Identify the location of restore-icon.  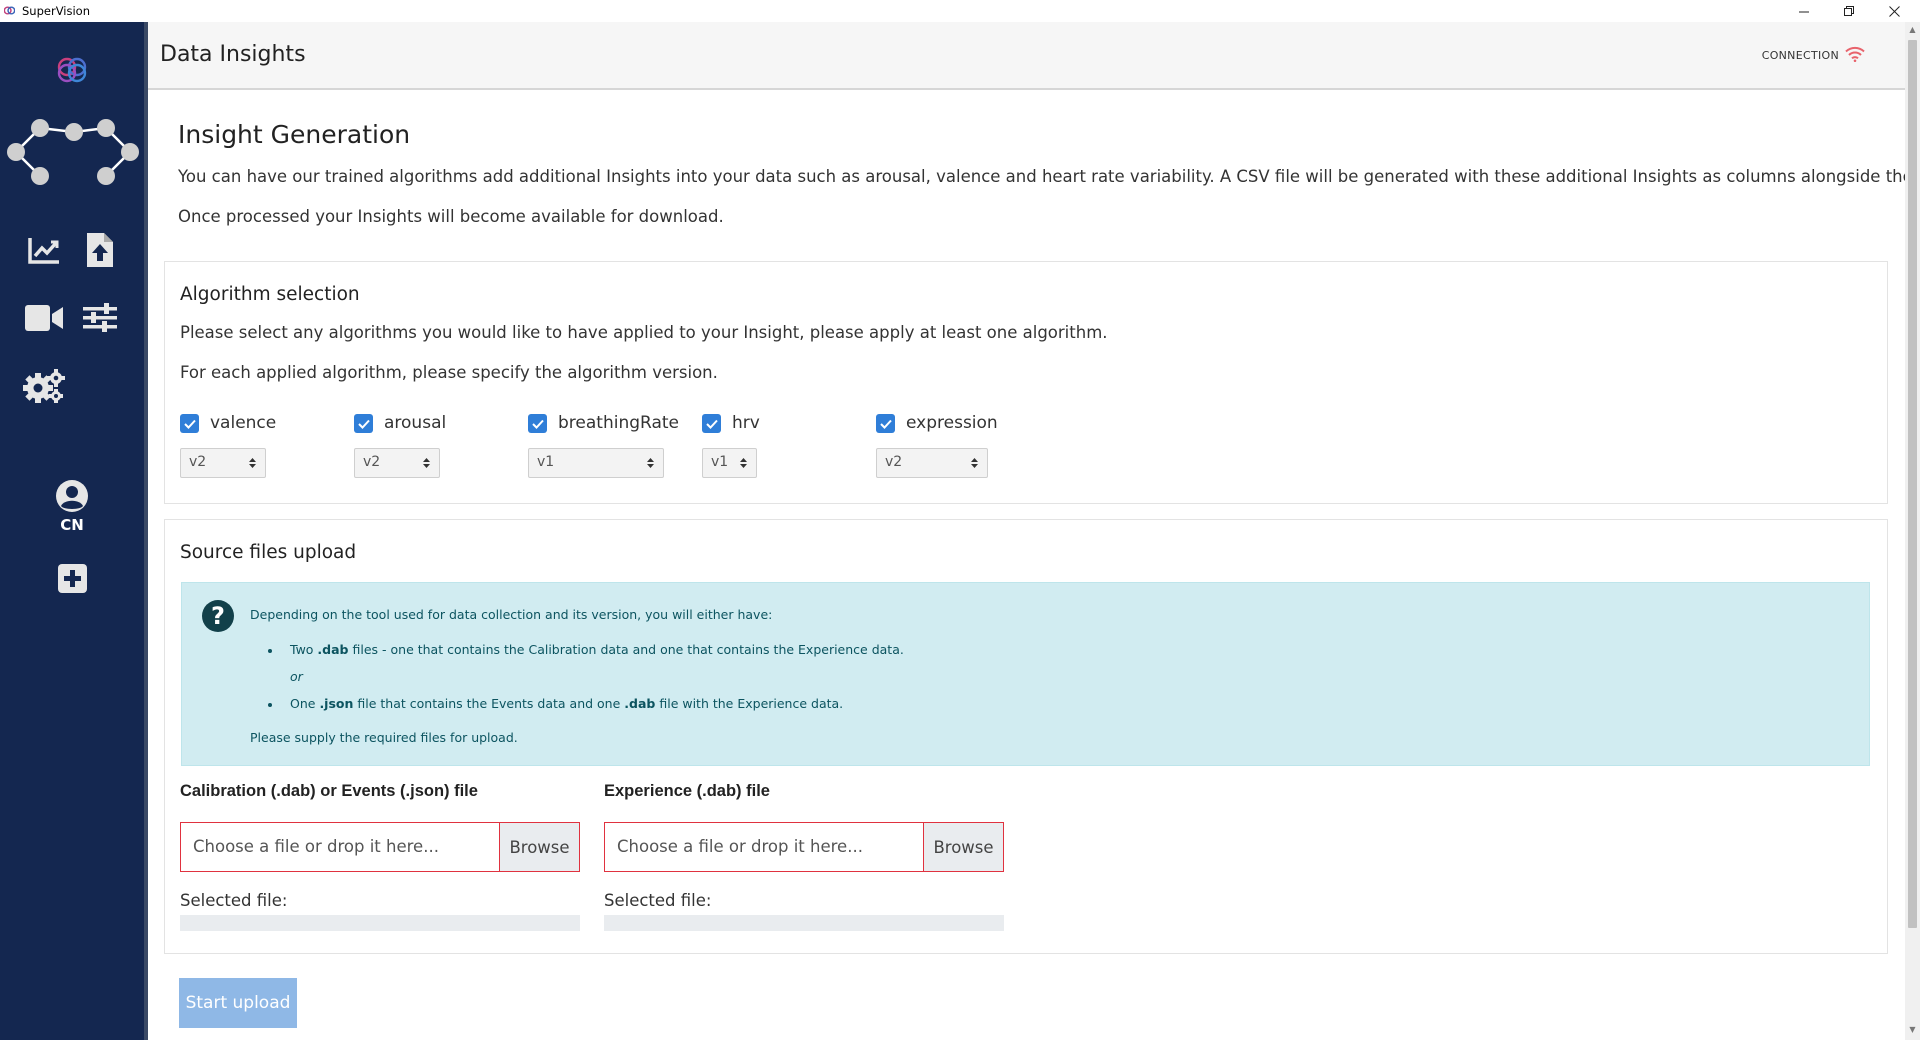
(1848, 10).